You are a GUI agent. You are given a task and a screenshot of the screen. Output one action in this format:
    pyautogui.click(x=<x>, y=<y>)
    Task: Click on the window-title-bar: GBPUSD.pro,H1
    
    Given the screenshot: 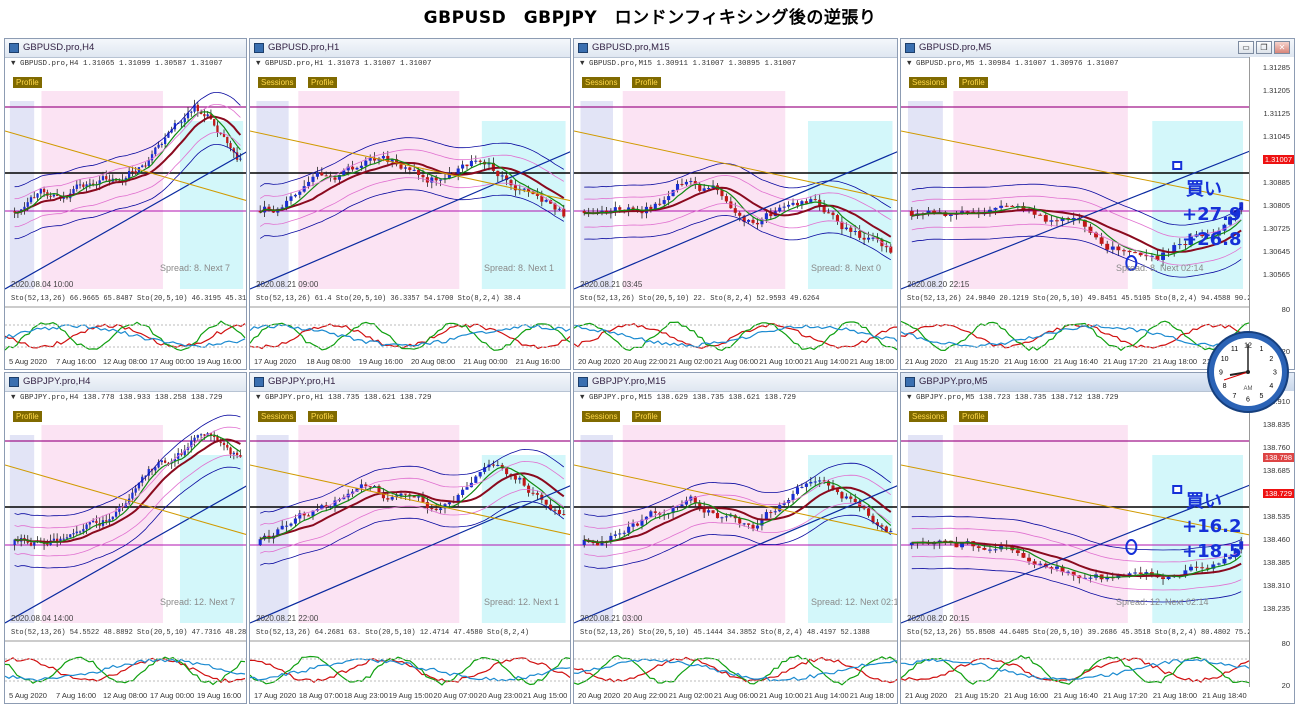 What is the action you would take?
    pyautogui.click(x=410, y=48)
    